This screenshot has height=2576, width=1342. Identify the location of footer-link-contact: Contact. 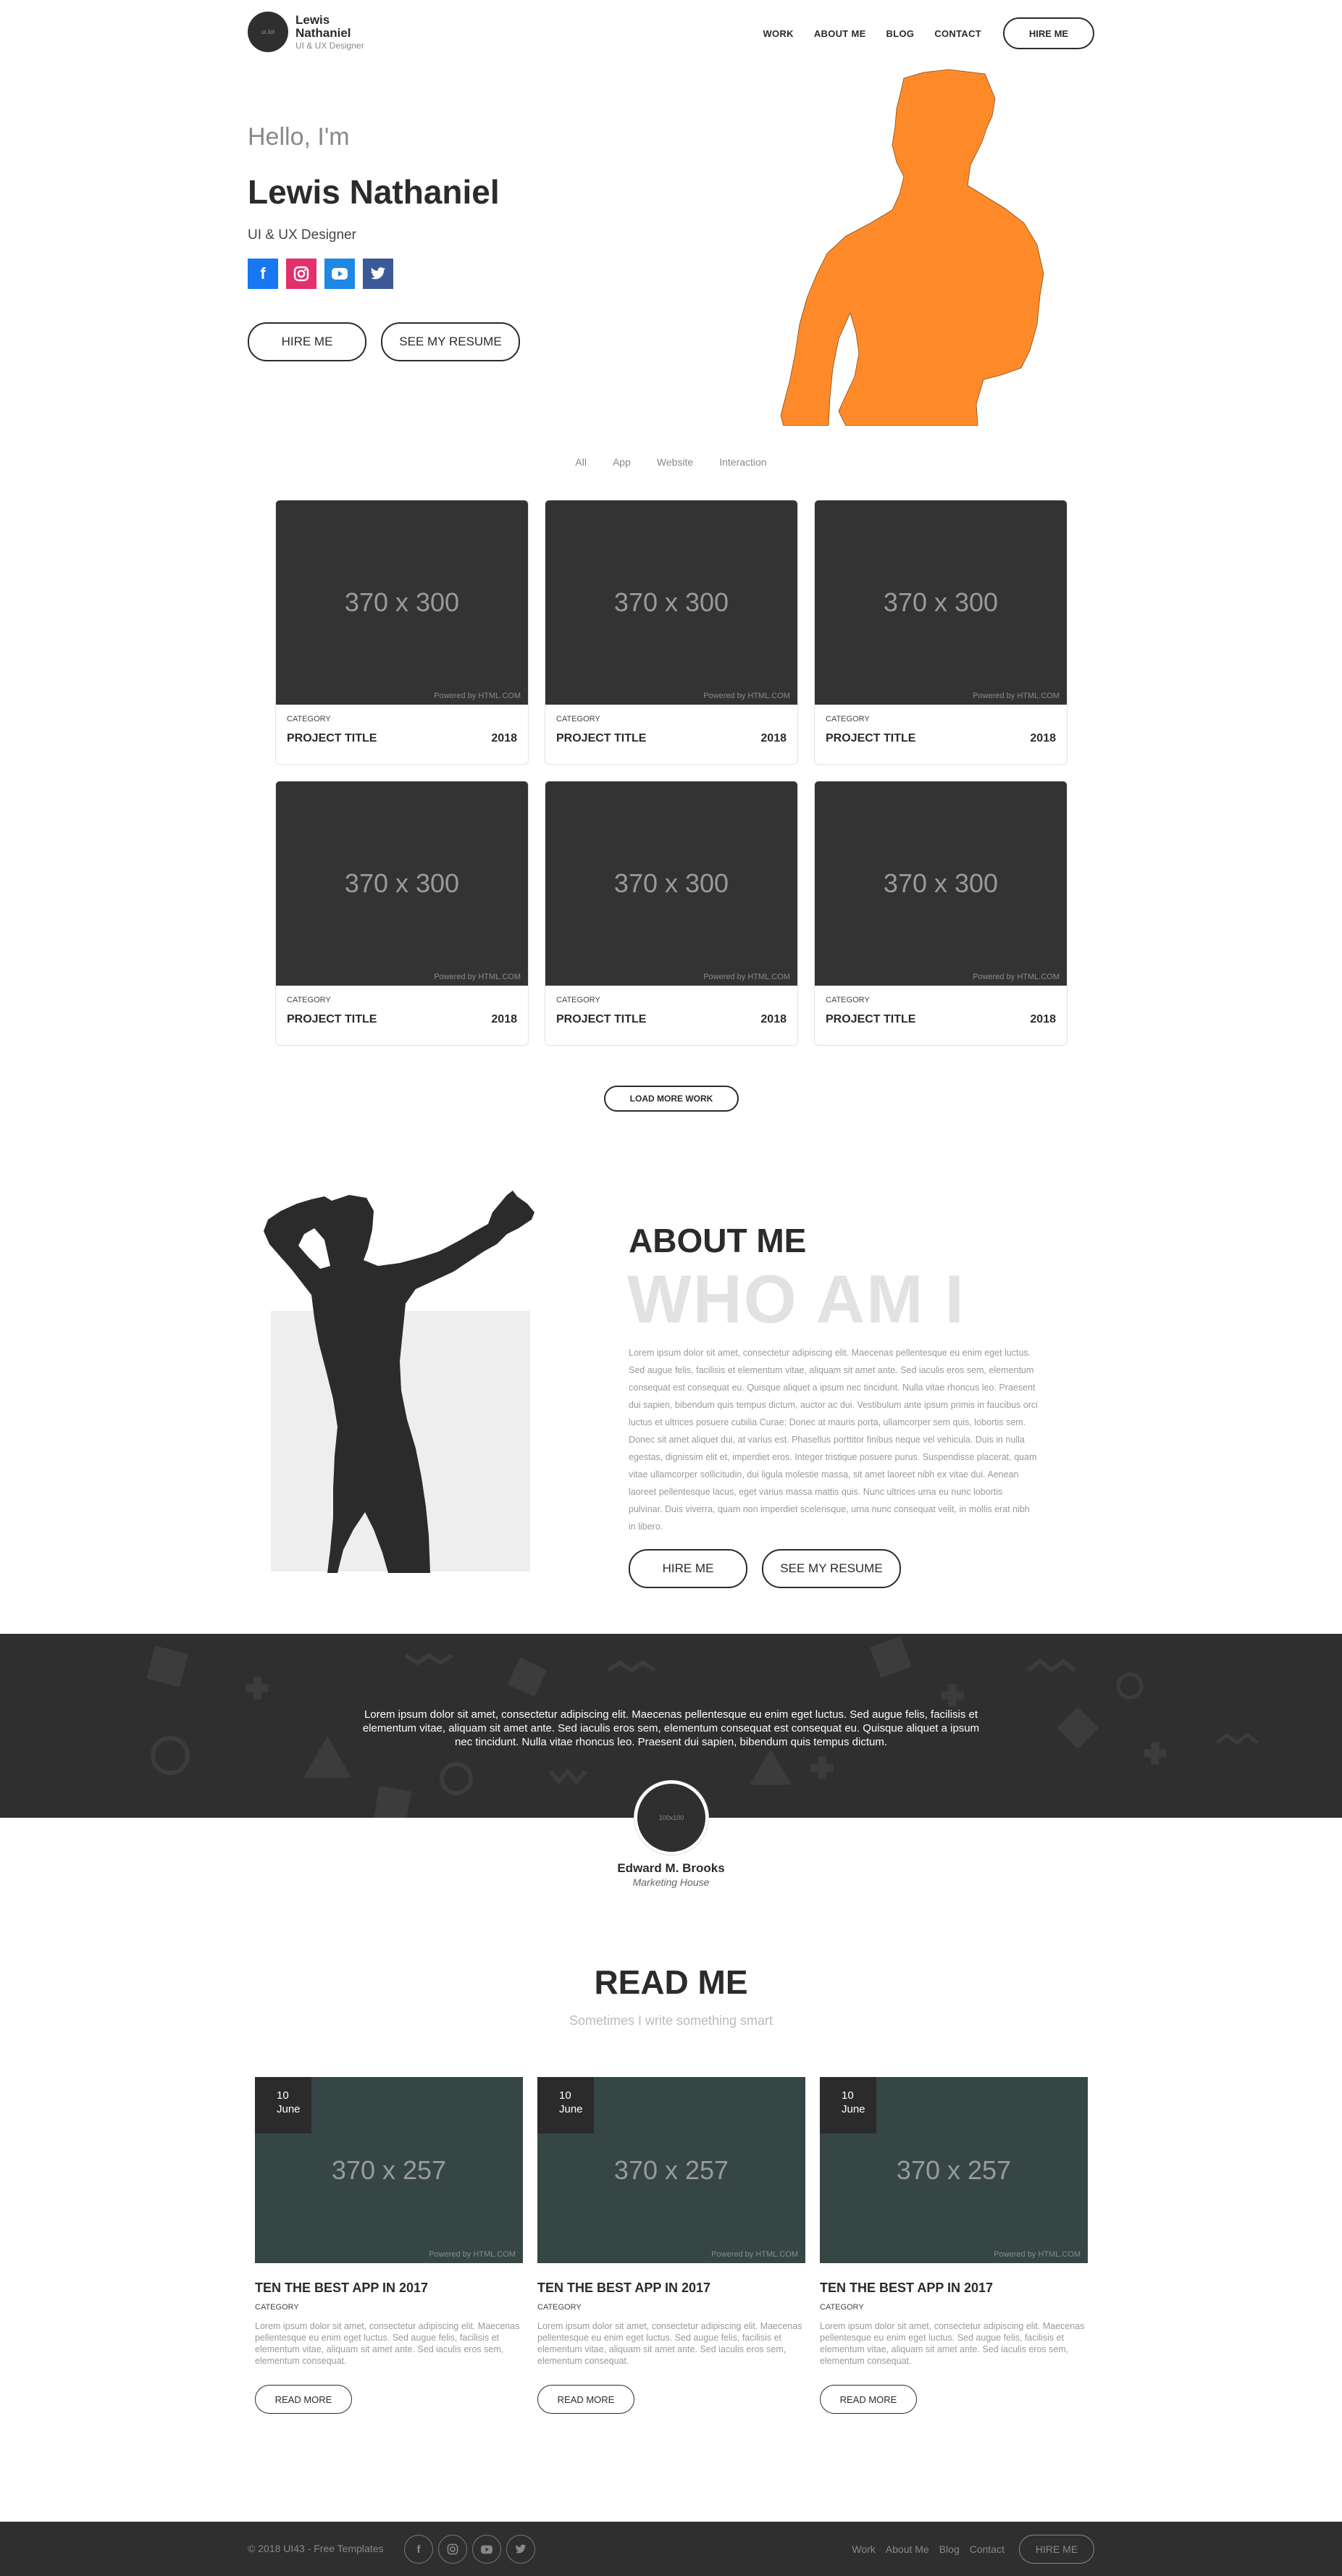
(988, 2549).